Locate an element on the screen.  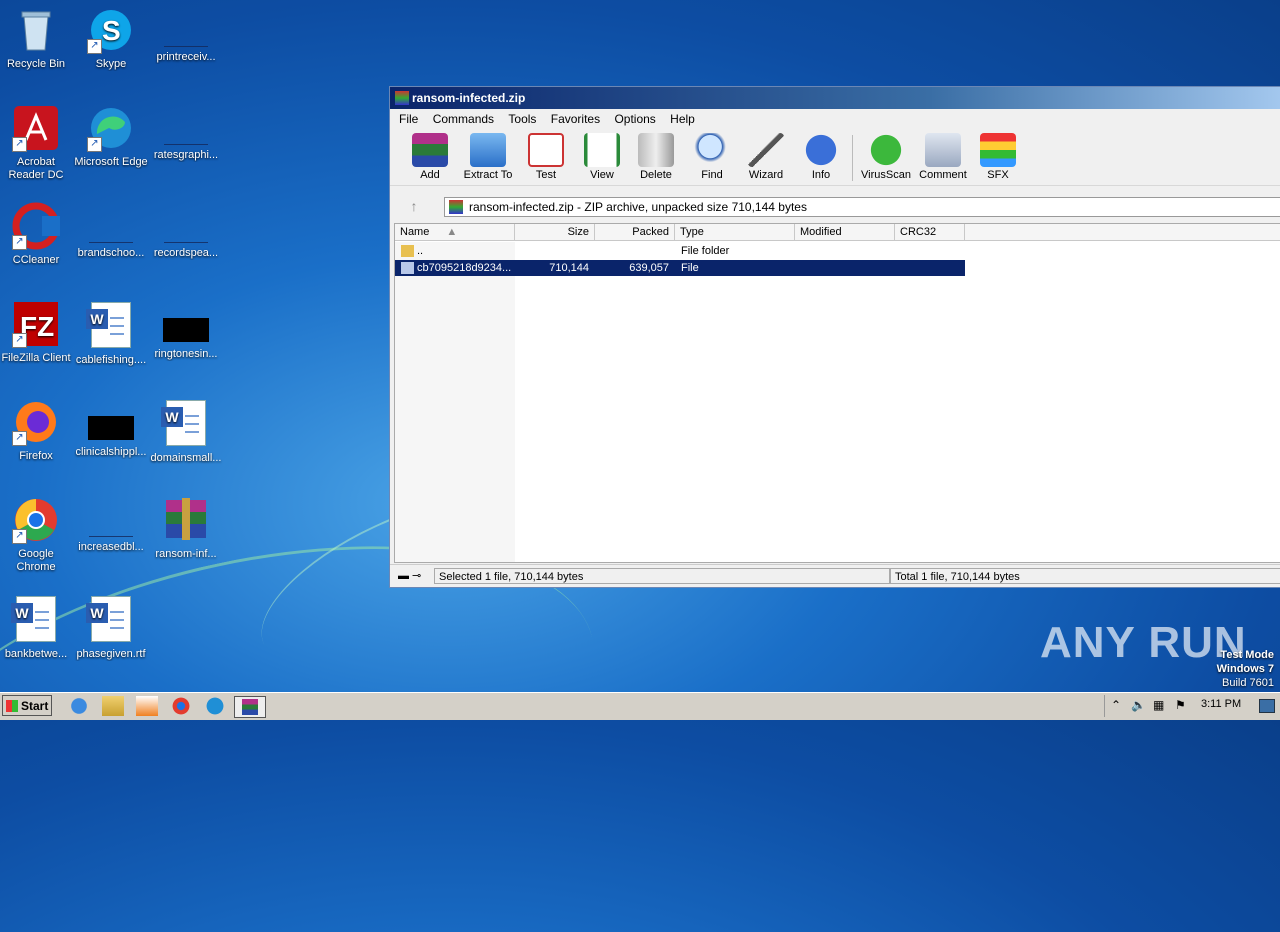
menu-file: File is located at coordinates (408, 119).